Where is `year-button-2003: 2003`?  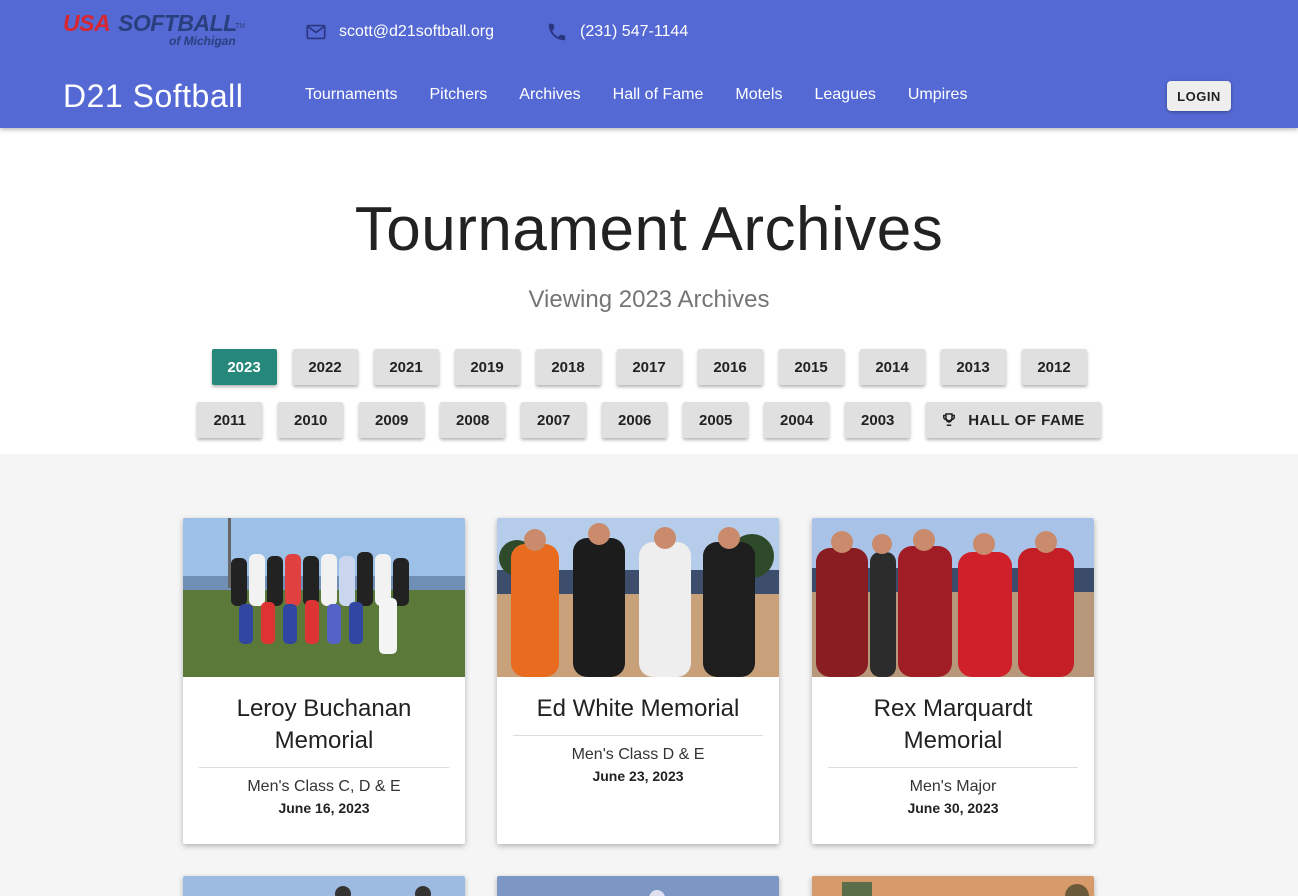
year-button-2003: 2003 is located at coordinates (878, 420).